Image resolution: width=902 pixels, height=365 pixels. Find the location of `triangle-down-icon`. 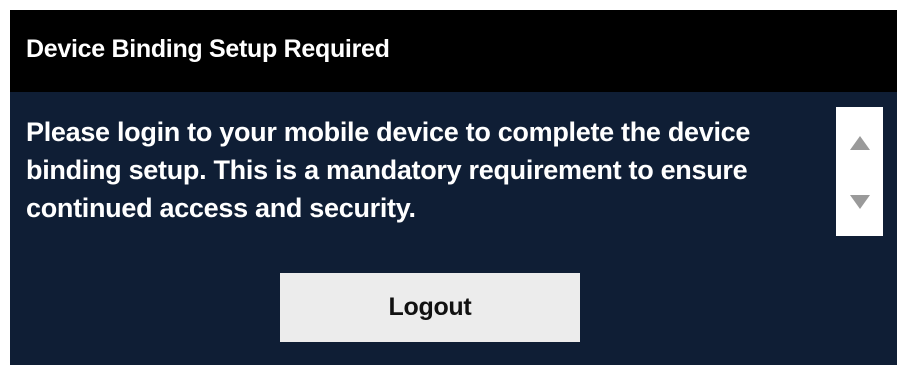

triangle-down-icon is located at coordinates (859, 202).